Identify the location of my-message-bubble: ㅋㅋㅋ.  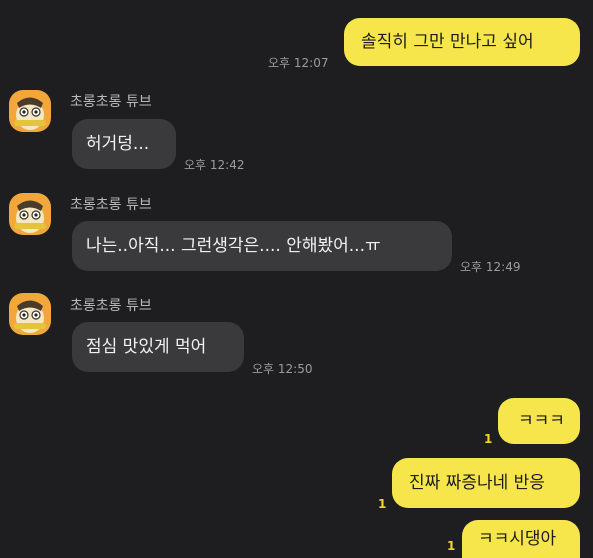
(539, 421).